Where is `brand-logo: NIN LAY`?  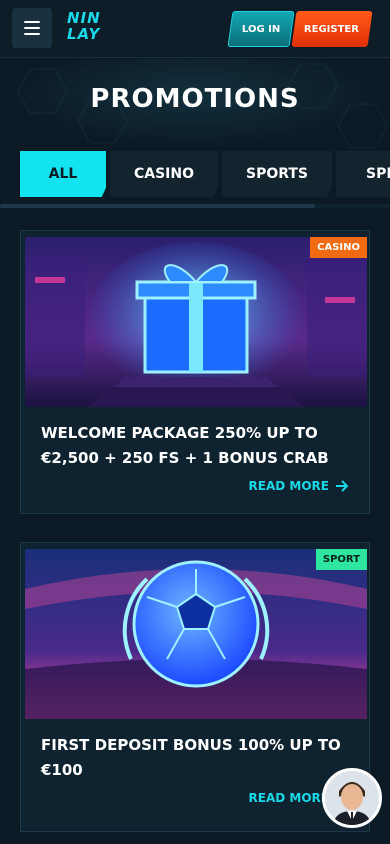
brand-logo: NIN LAY is located at coordinates (91, 28).